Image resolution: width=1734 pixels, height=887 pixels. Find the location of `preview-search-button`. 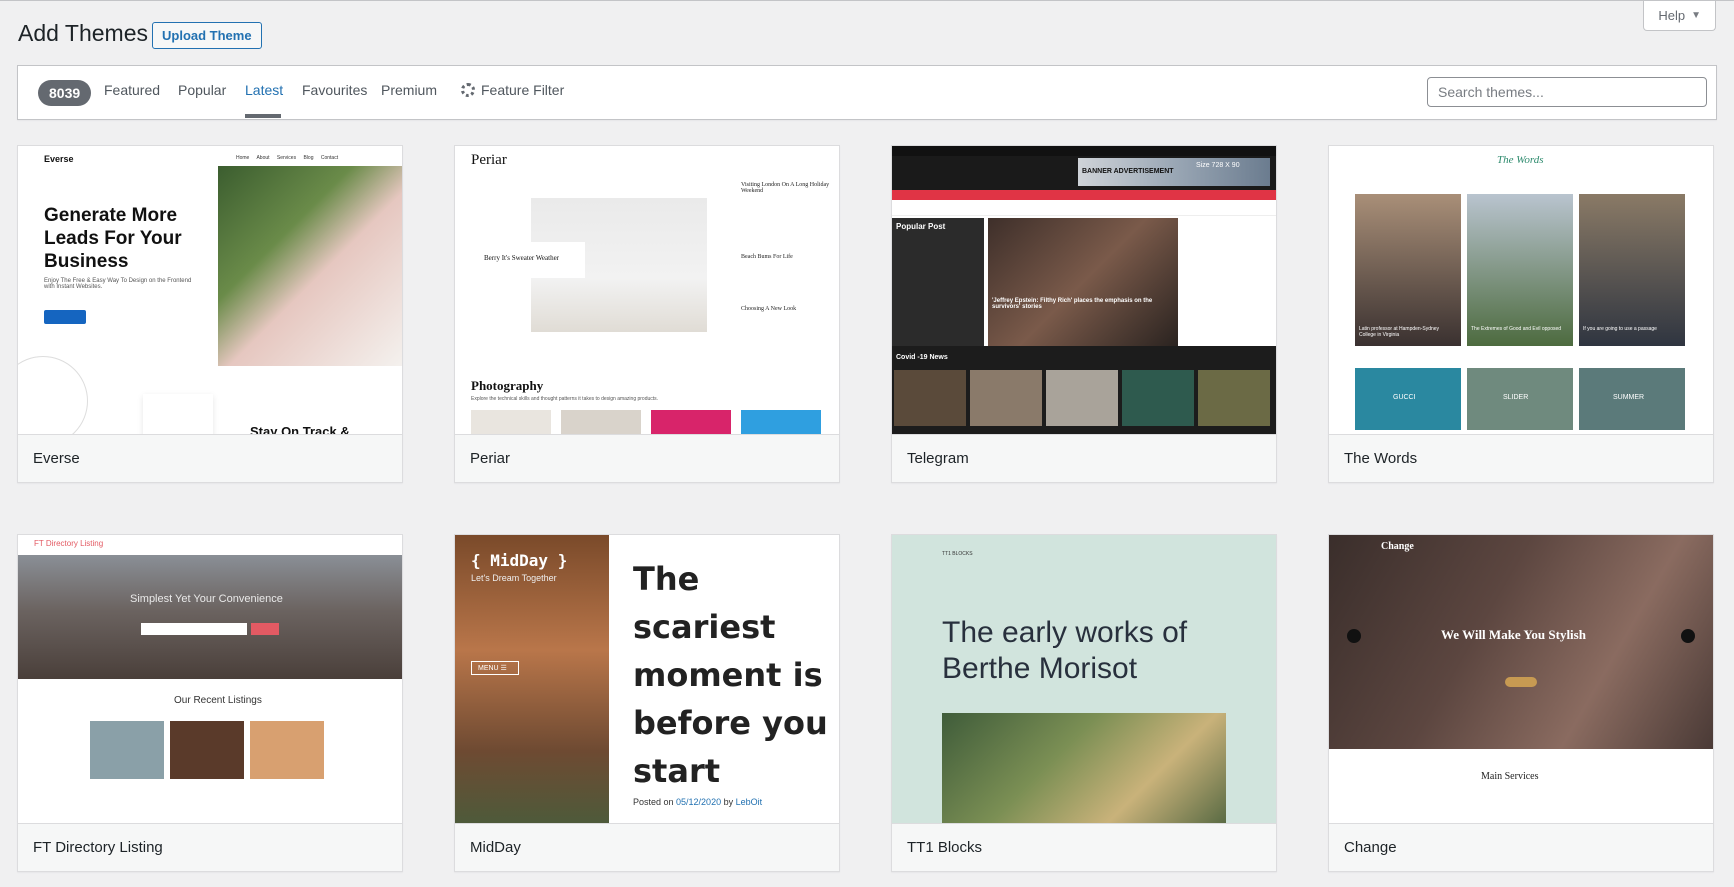

preview-search-button is located at coordinates (265, 629).